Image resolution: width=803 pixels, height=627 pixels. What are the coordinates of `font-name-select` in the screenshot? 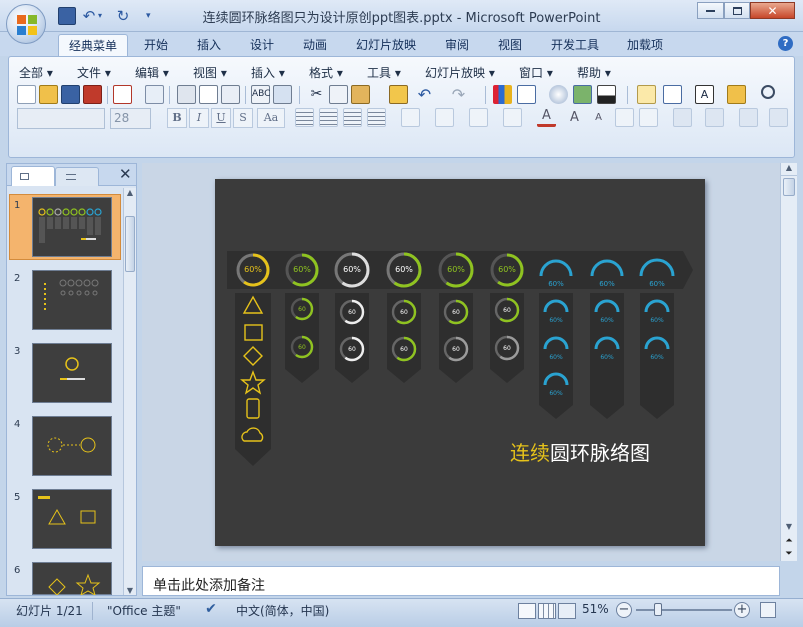 It's located at (61, 118).